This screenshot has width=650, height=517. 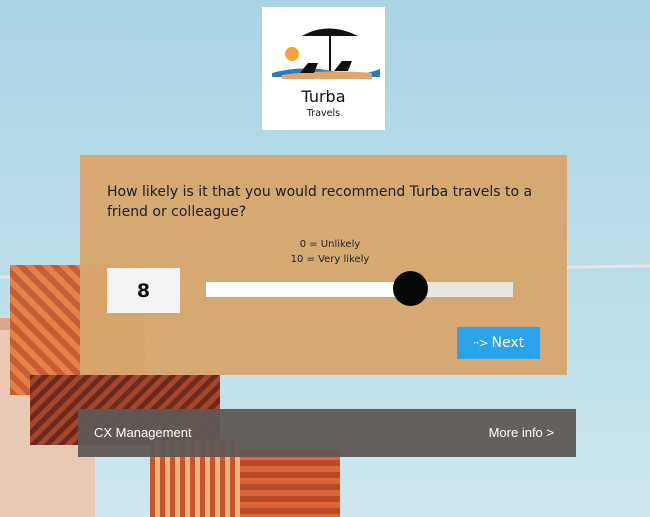 What do you see at coordinates (143, 290) in the screenshot?
I see `score-display: 8` at bounding box center [143, 290].